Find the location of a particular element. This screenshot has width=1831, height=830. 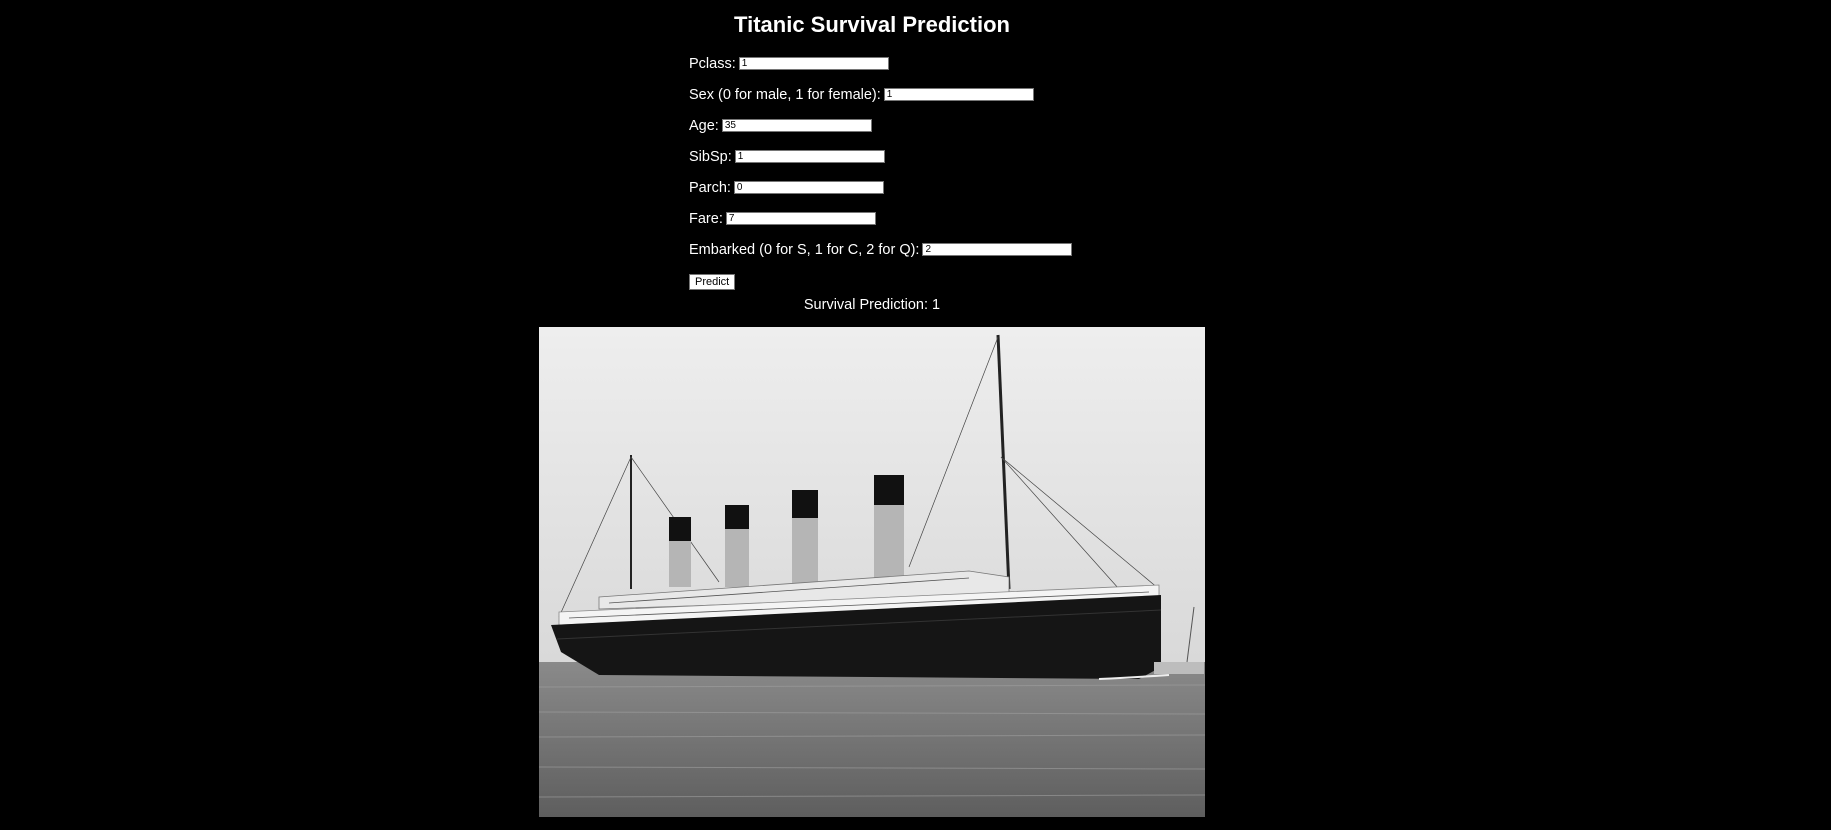

field-sex: Sex (0 for male, 1 for female): is located at coordinates (939, 94).